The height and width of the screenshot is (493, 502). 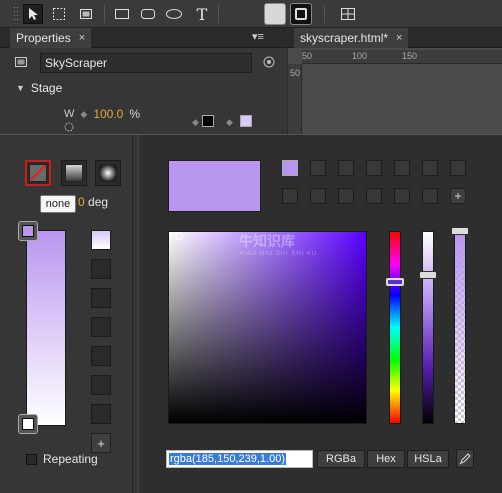 What do you see at coordinates (174, 14) in the screenshot?
I see `ellipse-tool-icon` at bounding box center [174, 14].